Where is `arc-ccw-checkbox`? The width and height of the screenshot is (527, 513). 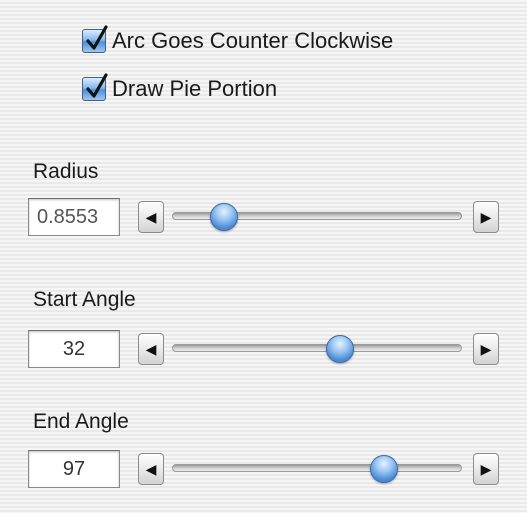
arc-ccw-checkbox is located at coordinates (95, 39).